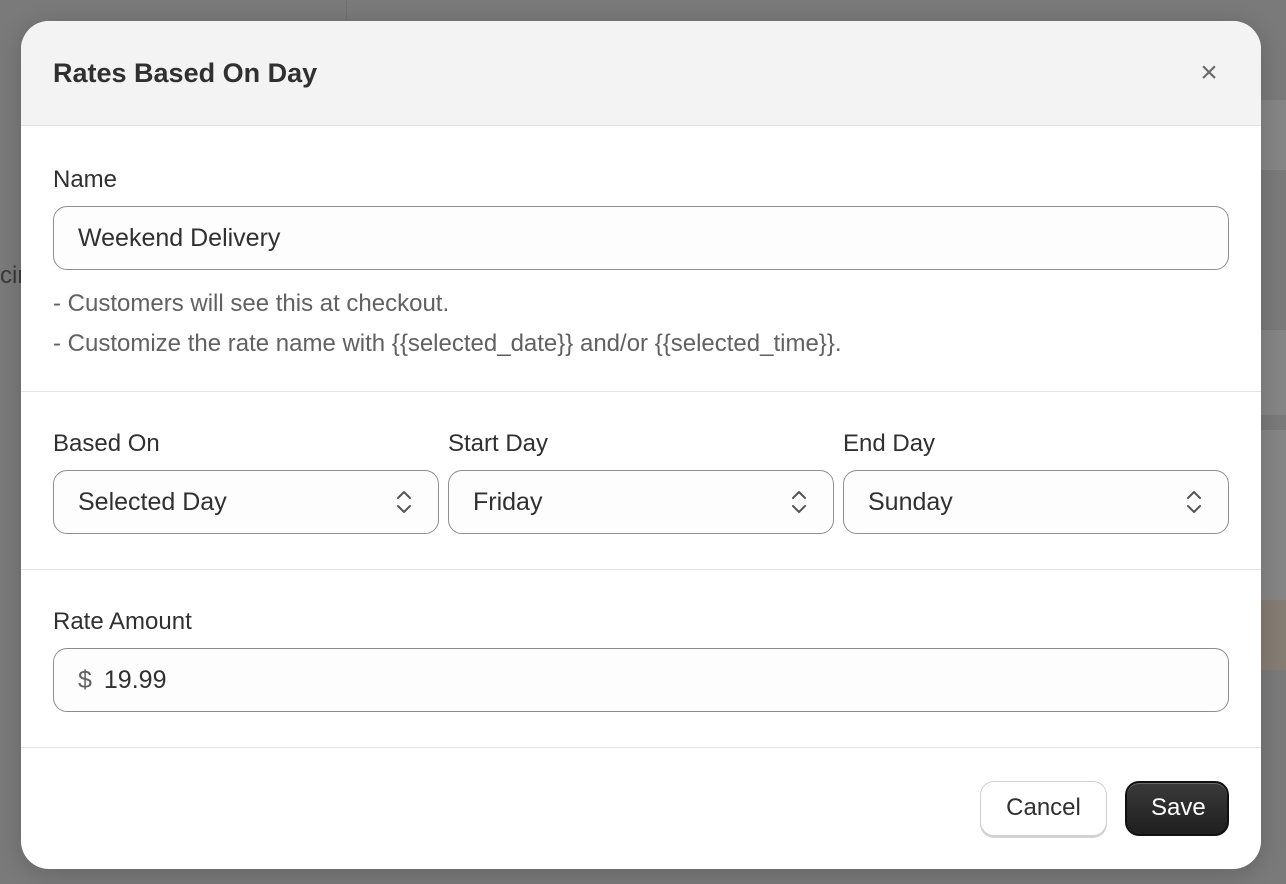 The image size is (1286, 884). What do you see at coordinates (152, 501) in the screenshot?
I see `based-on-value: Selected Day` at bounding box center [152, 501].